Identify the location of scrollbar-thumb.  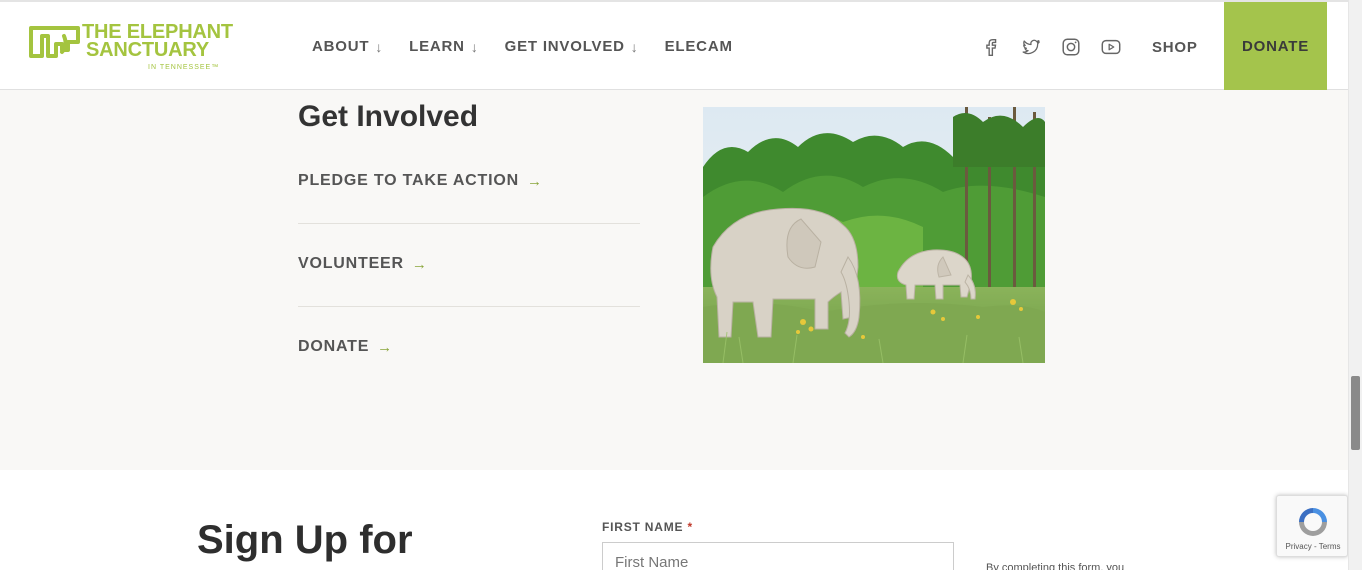
(1355, 413).